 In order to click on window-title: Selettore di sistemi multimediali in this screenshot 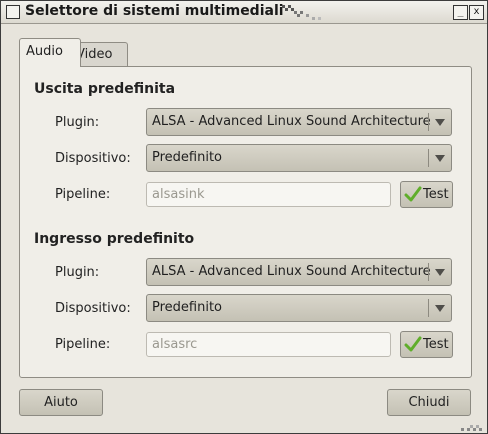, I will do `click(154, 11)`.